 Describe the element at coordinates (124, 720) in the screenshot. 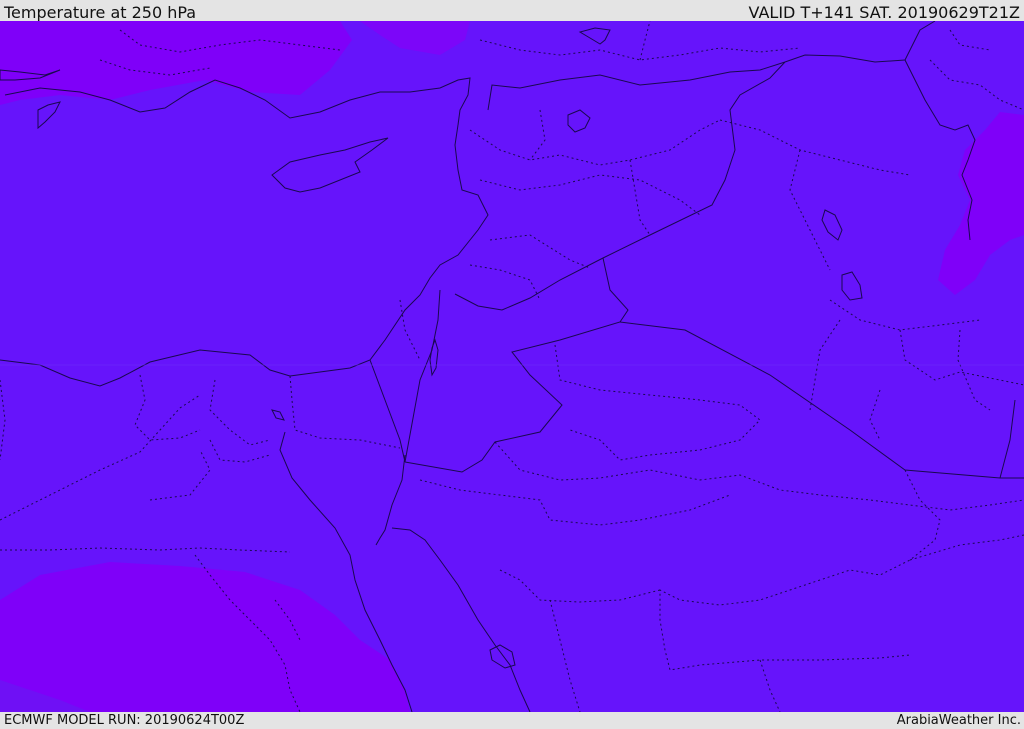

I see `model-run-label: ECMWF MODEL RUN: 20190624T00Z` at that location.